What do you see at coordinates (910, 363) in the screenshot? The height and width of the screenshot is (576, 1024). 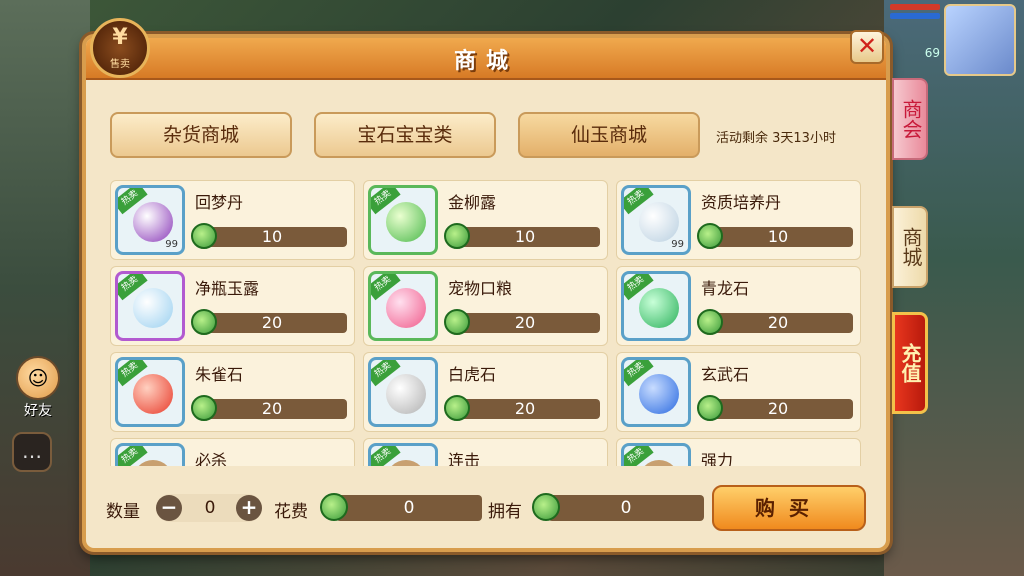 I see `tab-recharge: 充值` at bounding box center [910, 363].